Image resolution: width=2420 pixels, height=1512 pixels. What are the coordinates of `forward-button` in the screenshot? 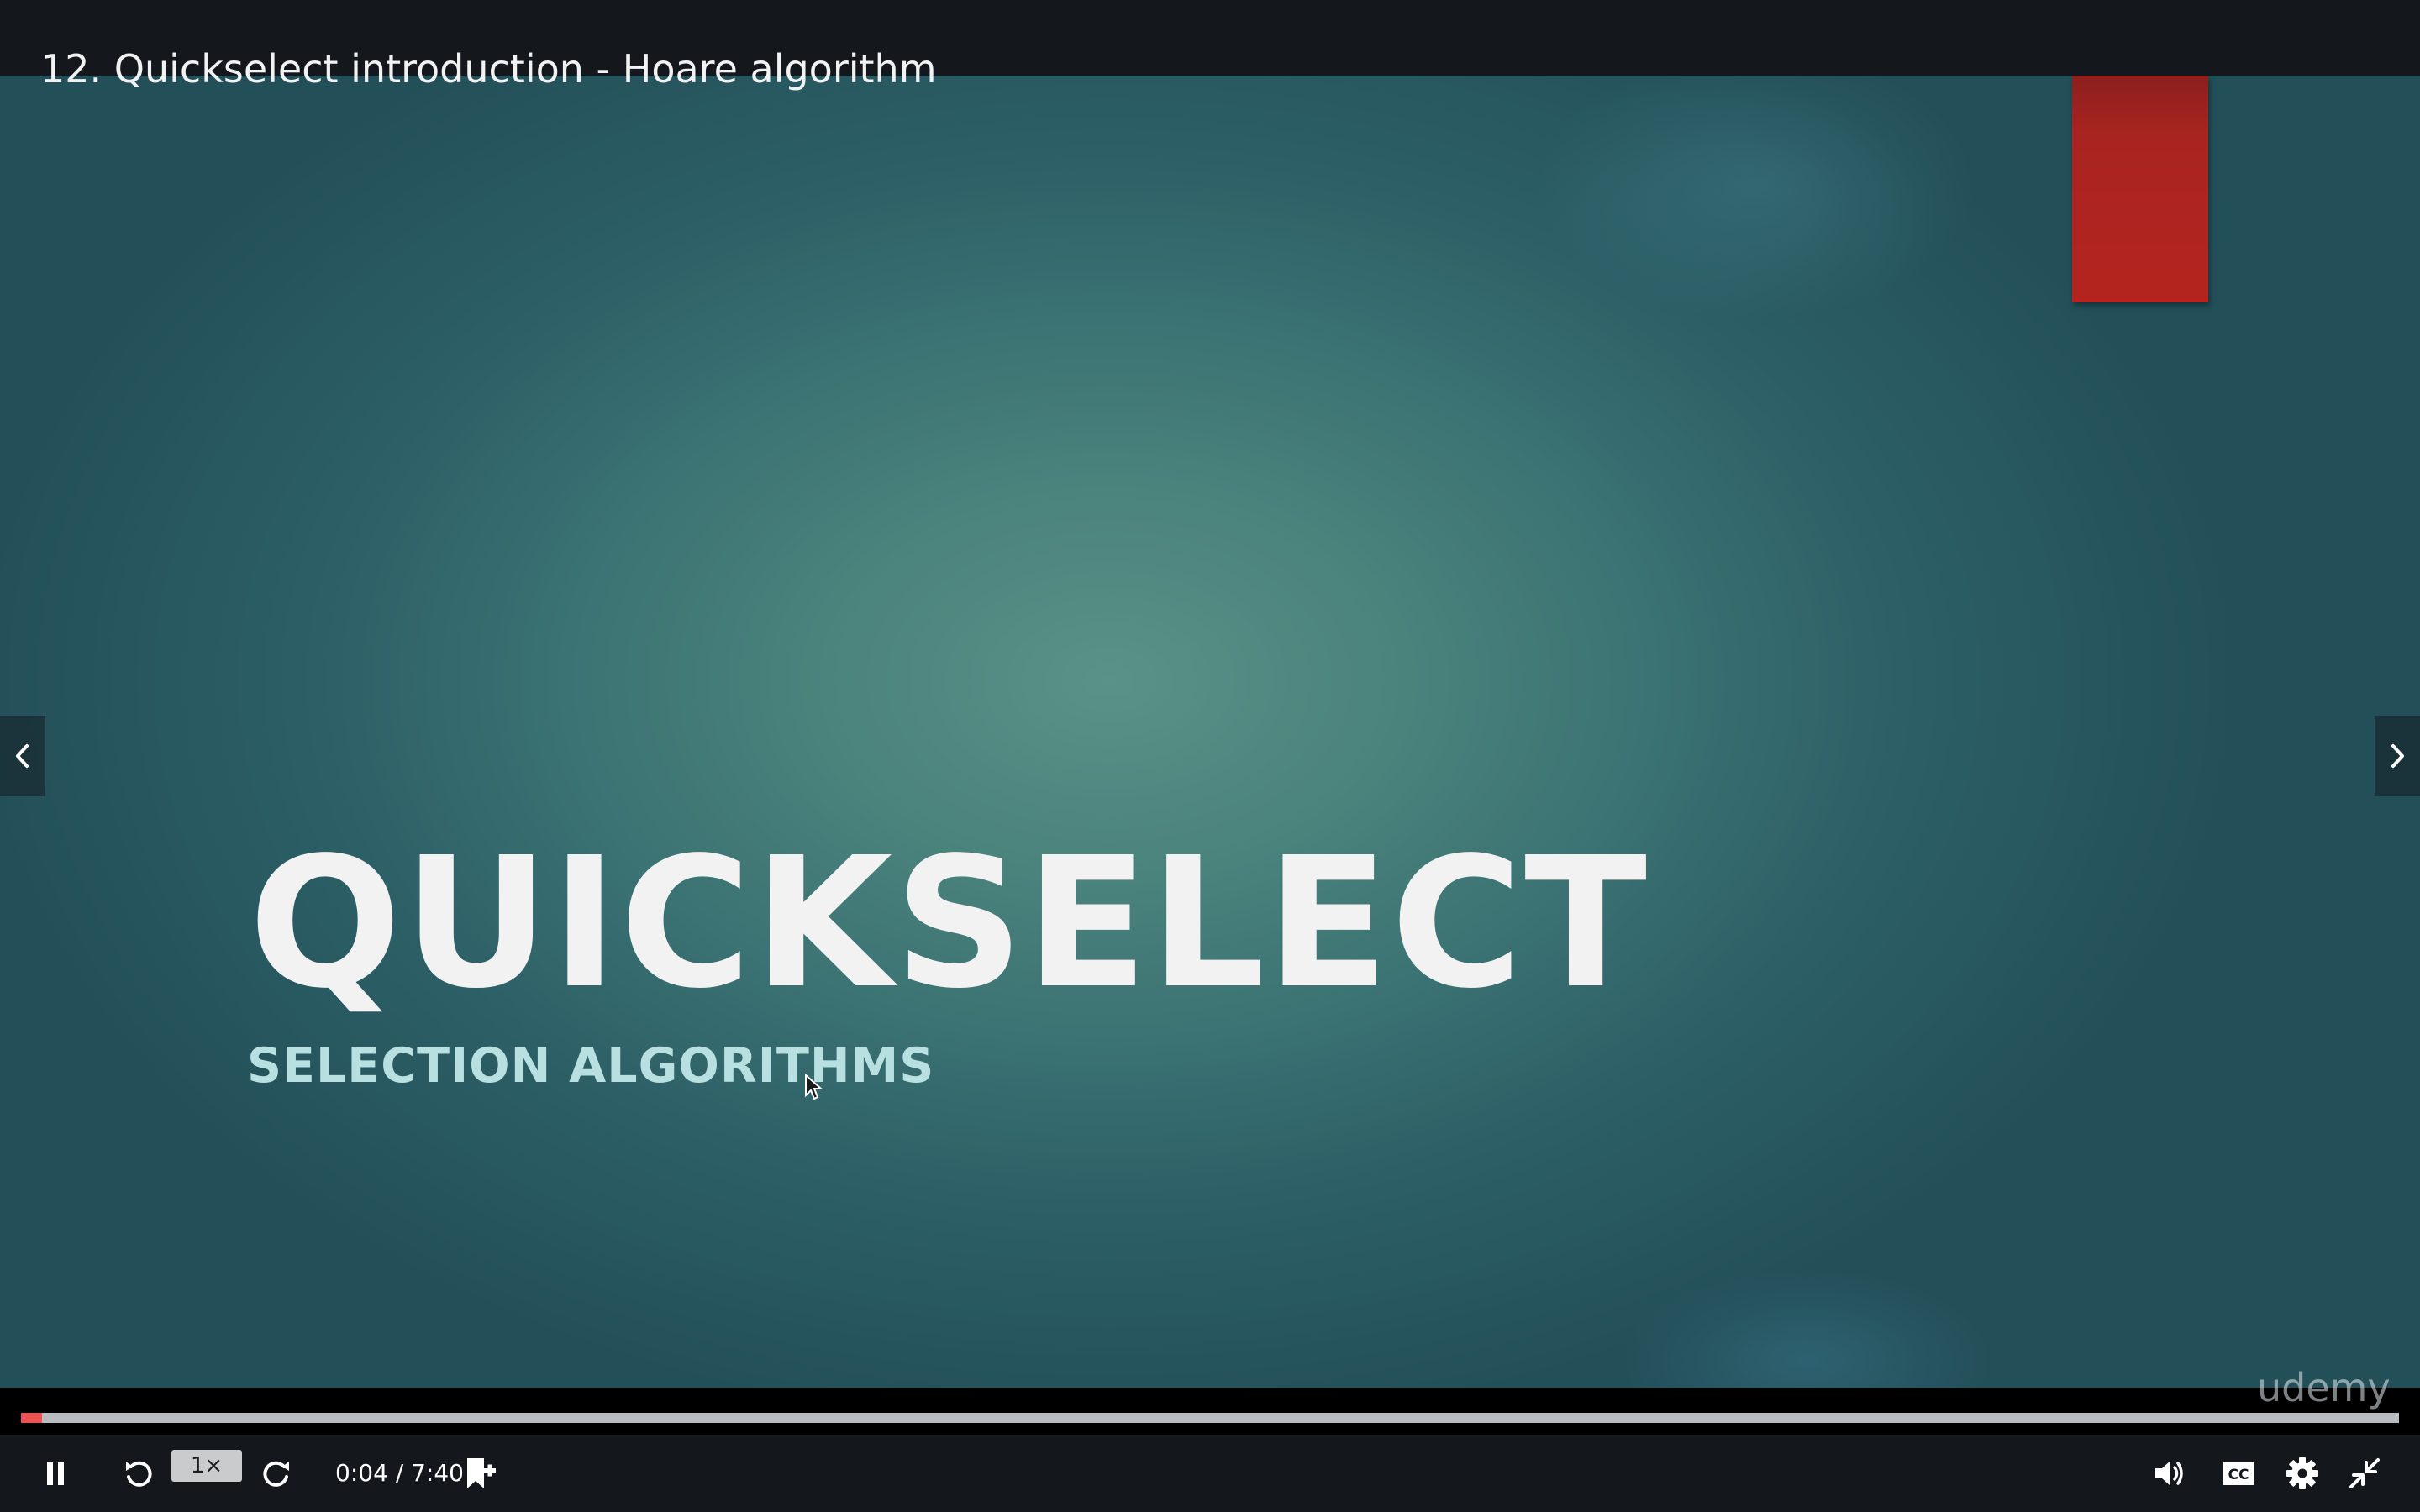 It's located at (277, 1473).